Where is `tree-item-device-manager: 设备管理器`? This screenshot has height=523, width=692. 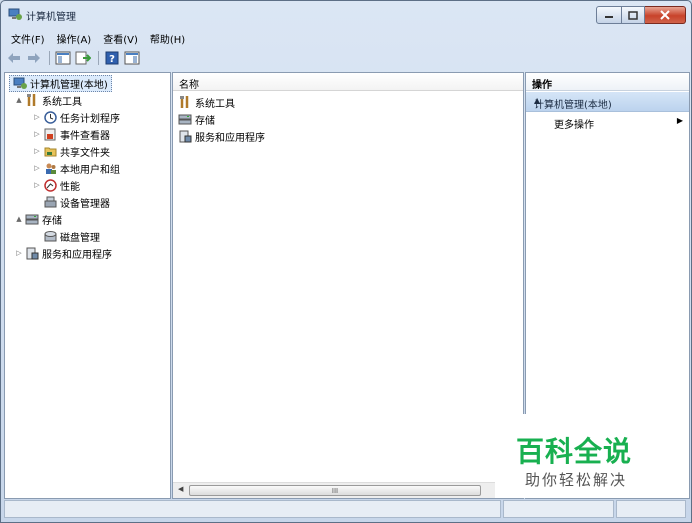
tree-item-device-manager: 设备管理器 is located at coordinates (71, 202).